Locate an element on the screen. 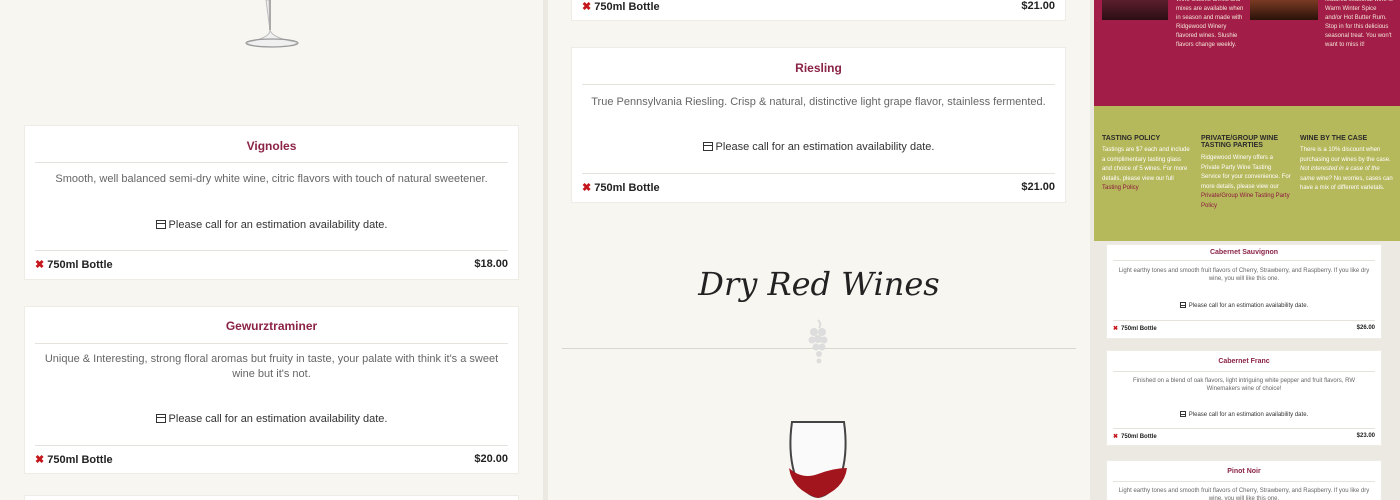 This screenshot has width=1400, height=500. wine-title: Cabernet Sauvignon is located at coordinates (1244, 252).